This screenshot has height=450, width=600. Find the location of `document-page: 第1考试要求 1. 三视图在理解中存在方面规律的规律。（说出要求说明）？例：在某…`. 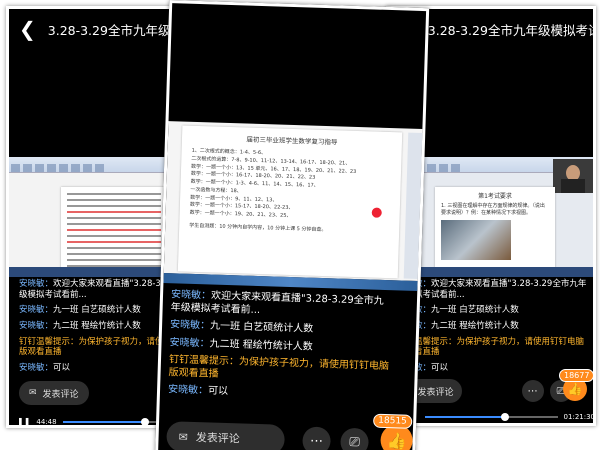

document-page: 第1考试要求 1. 三视图在理解中存在方面规律的规律。（说出要求说明）？例：在某… is located at coordinates (495, 229).